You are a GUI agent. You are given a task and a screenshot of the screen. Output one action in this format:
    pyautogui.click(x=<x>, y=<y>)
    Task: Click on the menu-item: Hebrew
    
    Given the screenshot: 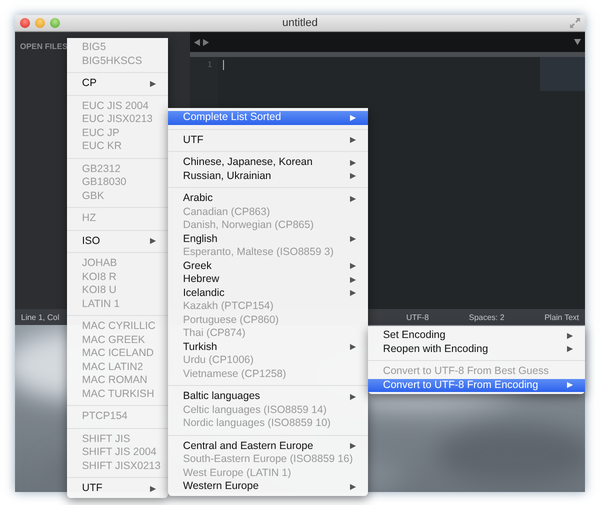 What is the action you would take?
    pyautogui.click(x=268, y=279)
    